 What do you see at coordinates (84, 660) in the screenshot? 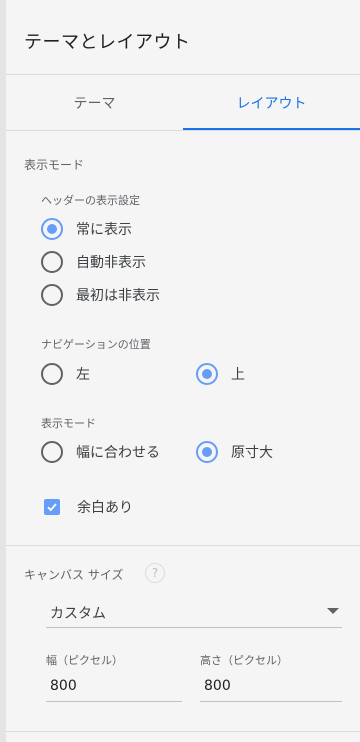
I see `width-label: 幅（ピクセル）` at bounding box center [84, 660].